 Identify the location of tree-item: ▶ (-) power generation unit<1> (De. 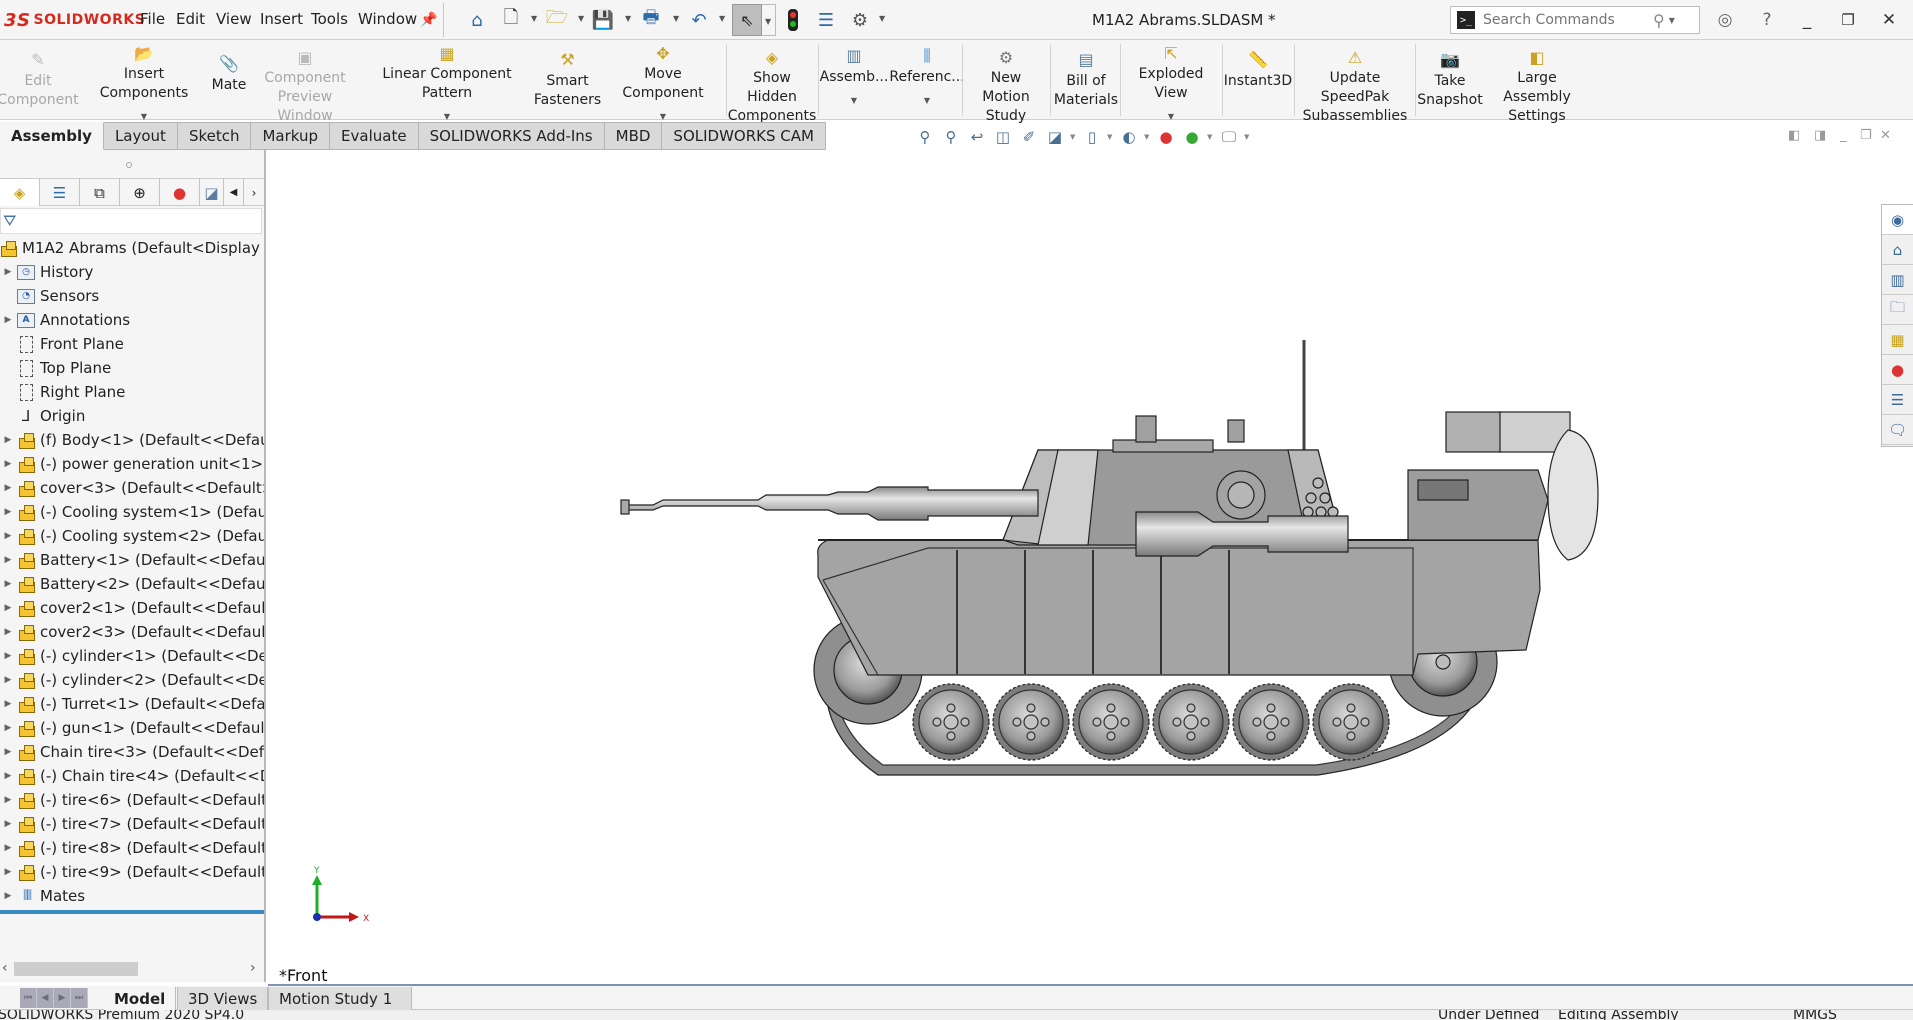
(132, 464).